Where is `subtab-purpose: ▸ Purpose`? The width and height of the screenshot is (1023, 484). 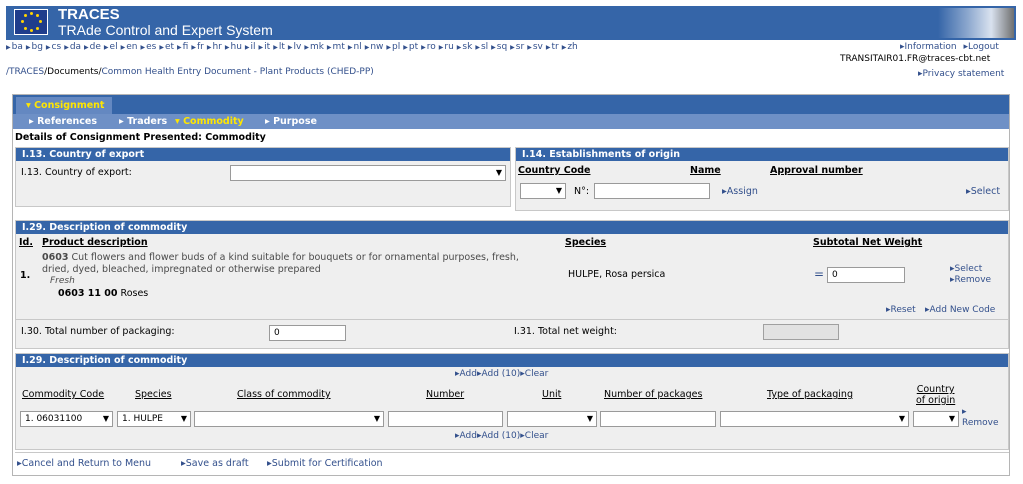 subtab-purpose: ▸ Purpose is located at coordinates (300, 121).